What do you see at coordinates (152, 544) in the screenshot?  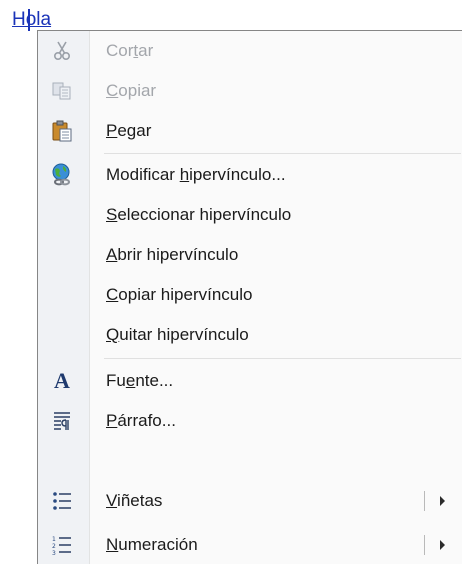 I see `menu-item-label: Numeración` at bounding box center [152, 544].